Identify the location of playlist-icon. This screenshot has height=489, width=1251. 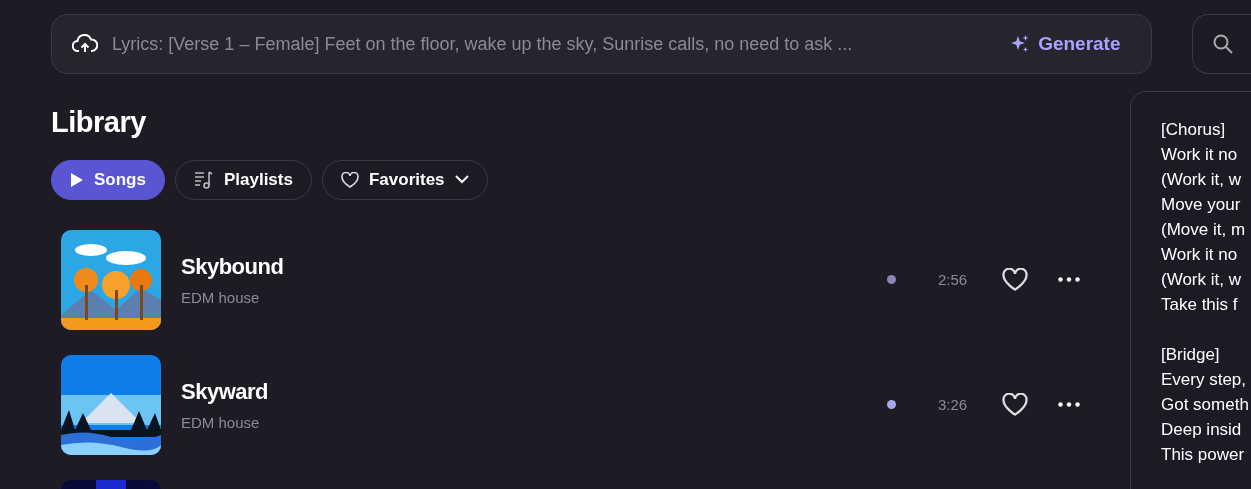
(203, 179).